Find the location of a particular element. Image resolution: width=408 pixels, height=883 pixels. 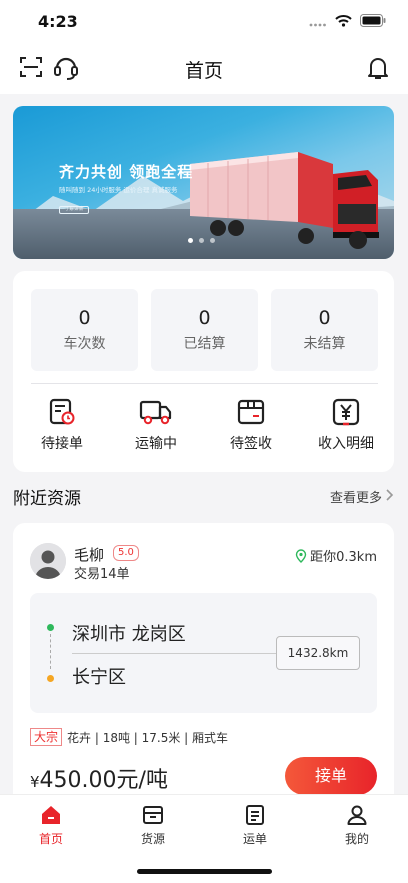

top-nav: 首页 is located at coordinates (204, 69).